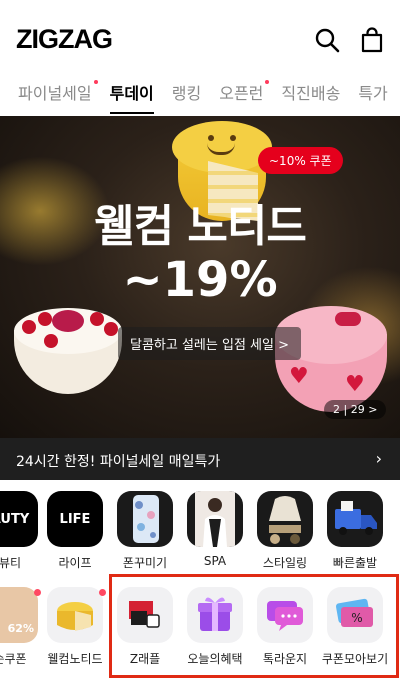 The width and height of the screenshot is (400, 692). What do you see at coordinates (68, 354) in the screenshot?
I see `cherry-cake-image` at bounding box center [68, 354].